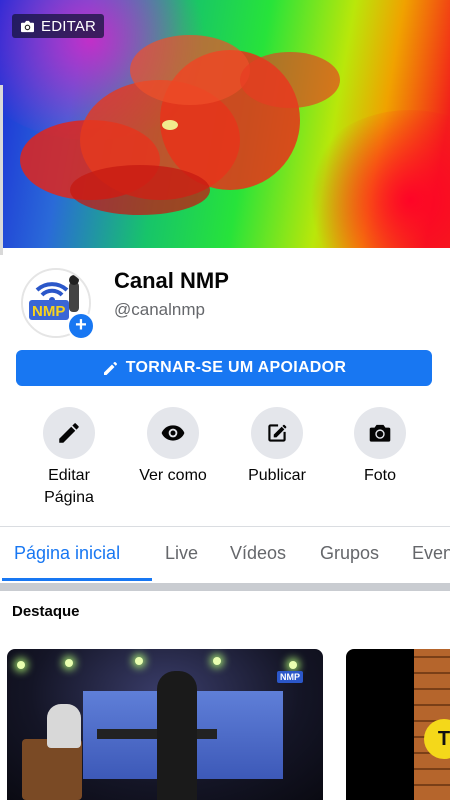 Image resolution: width=450 pixels, height=800 pixels. I want to click on become-supporter-button: TORNAR-SE UM APOIADOR, so click(224, 368).